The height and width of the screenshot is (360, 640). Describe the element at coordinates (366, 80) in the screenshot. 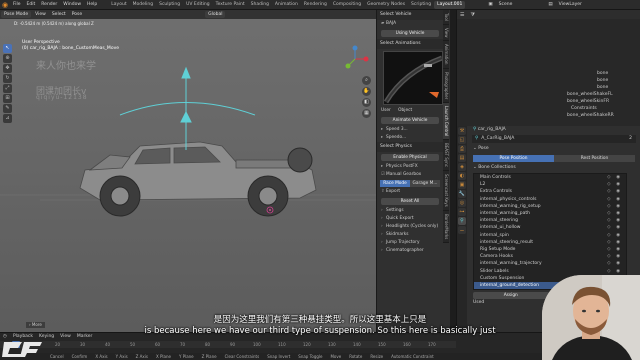

I see `zoom-icon: ⌕` at that location.